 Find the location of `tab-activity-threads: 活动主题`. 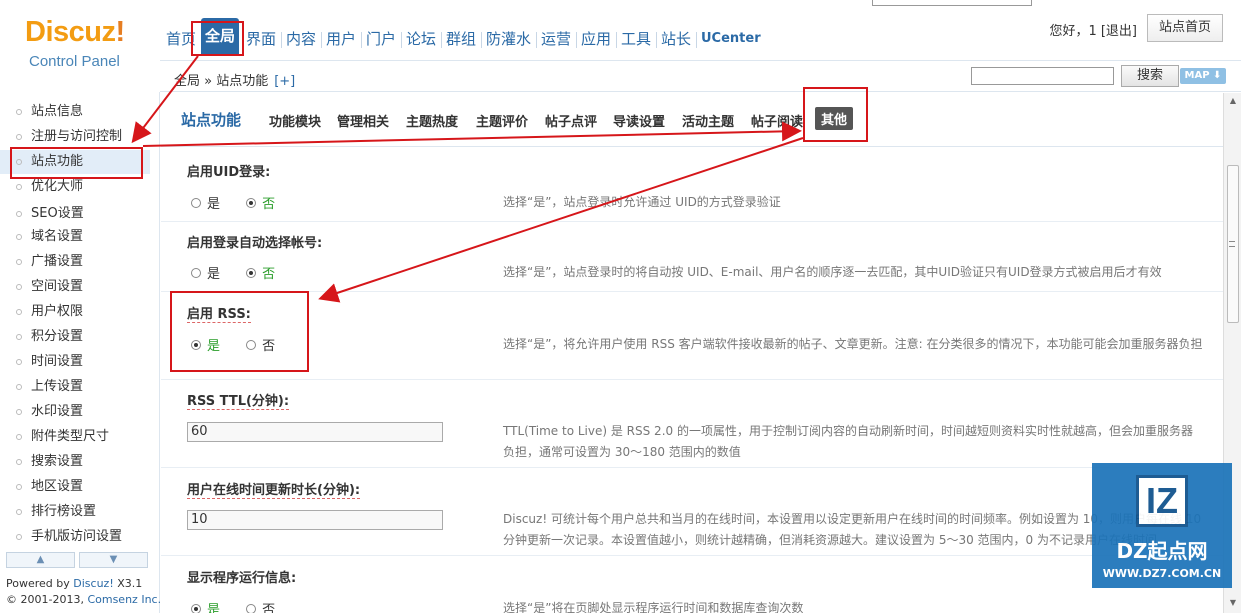

tab-activity-threads: 活动主题 is located at coordinates (708, 120).